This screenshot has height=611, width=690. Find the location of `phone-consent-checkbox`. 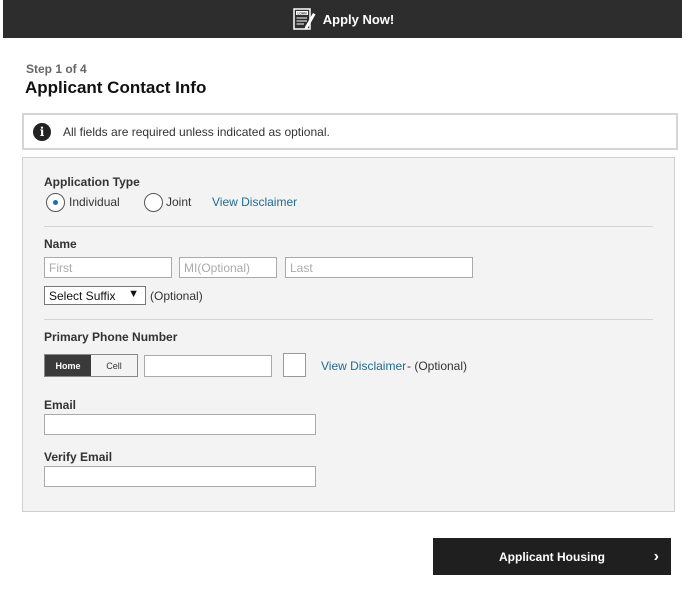

phone-consent-checkbox is located at coordinates (294, 365).